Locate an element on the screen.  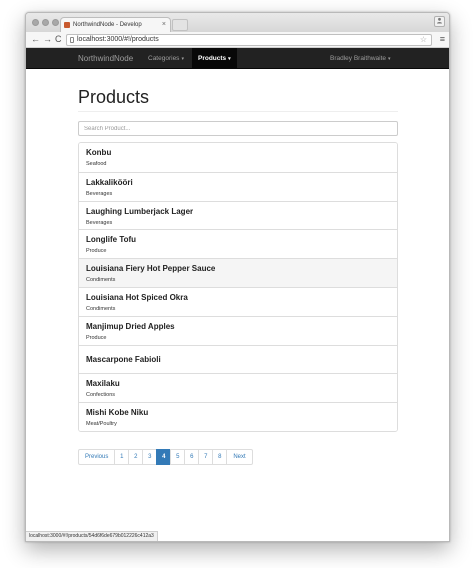
tab-title: NorthwindNode - Develop is located at coordinates (107, 25).